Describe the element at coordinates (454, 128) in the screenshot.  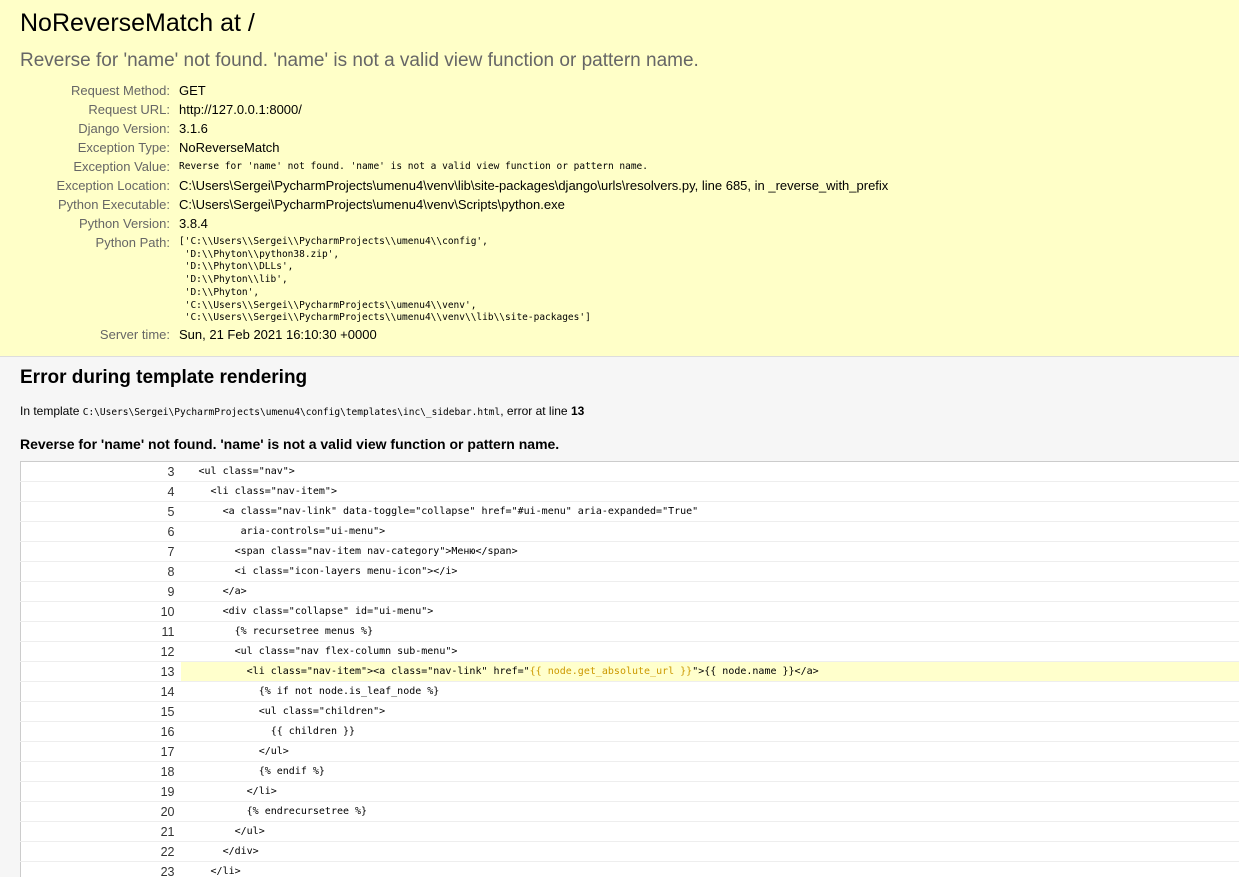
I see `meta-row-django-version: Django Version: 3.1.6` at that location.